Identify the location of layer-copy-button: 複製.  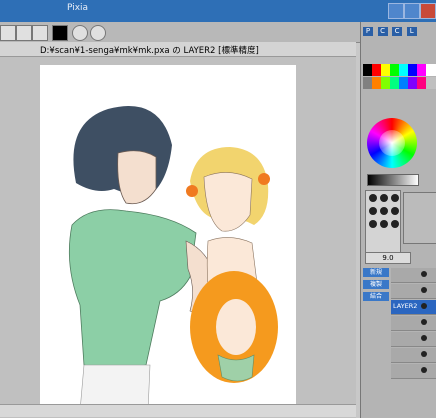
(376, 284).